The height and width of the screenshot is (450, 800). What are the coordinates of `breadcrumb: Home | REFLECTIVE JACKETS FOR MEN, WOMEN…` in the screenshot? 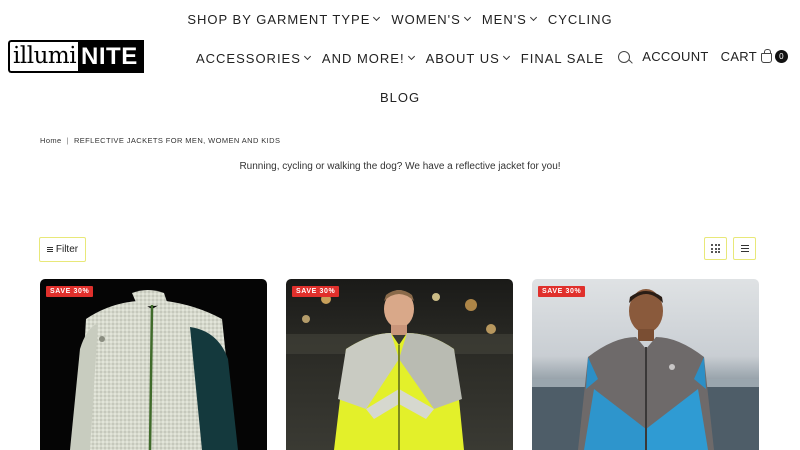 It's located at (160, 140).